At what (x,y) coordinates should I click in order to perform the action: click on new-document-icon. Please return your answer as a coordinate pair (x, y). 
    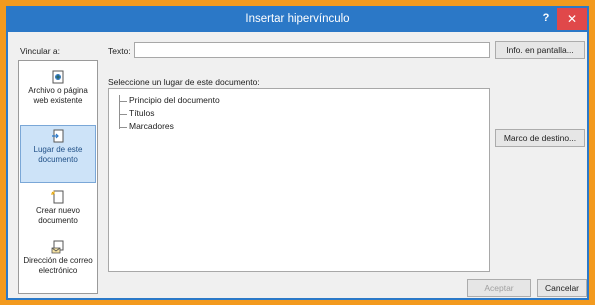
    Looking at the image, I should click on (57, 197).